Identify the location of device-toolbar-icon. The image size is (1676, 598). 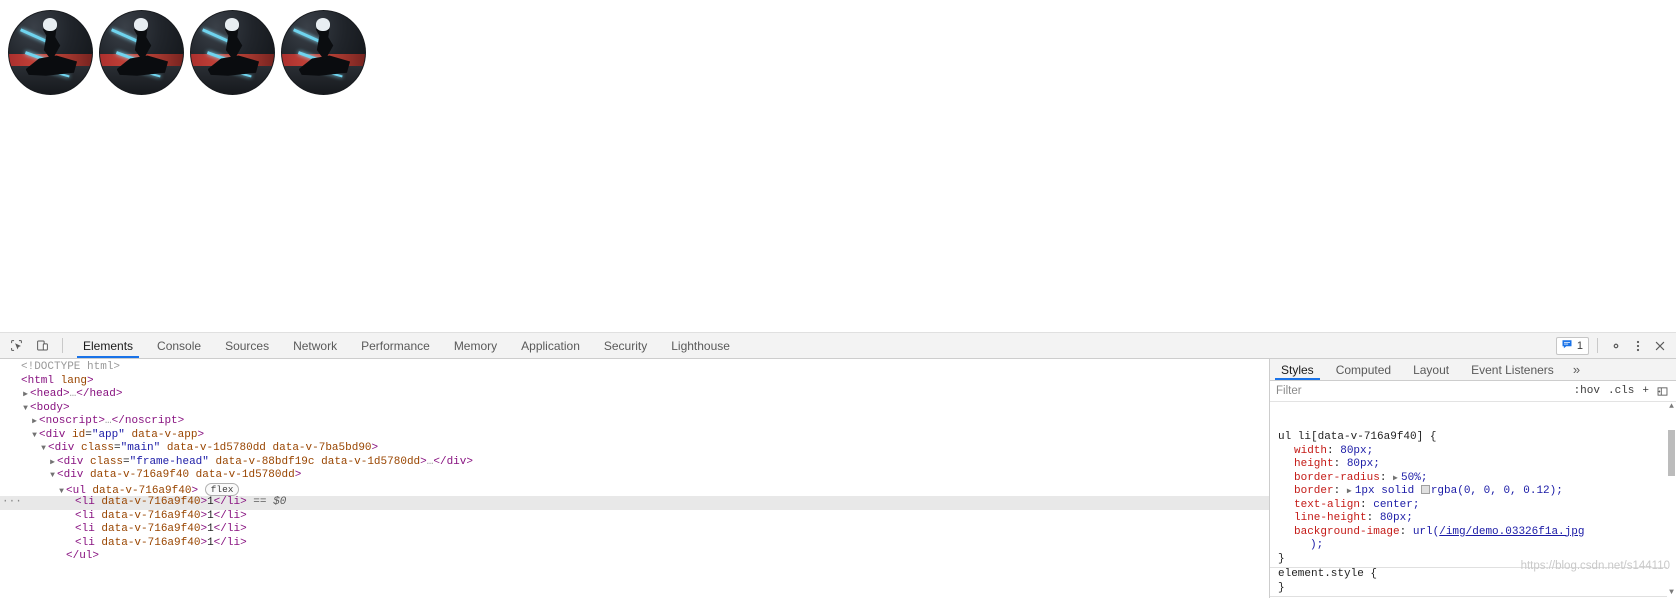
(42, 346).